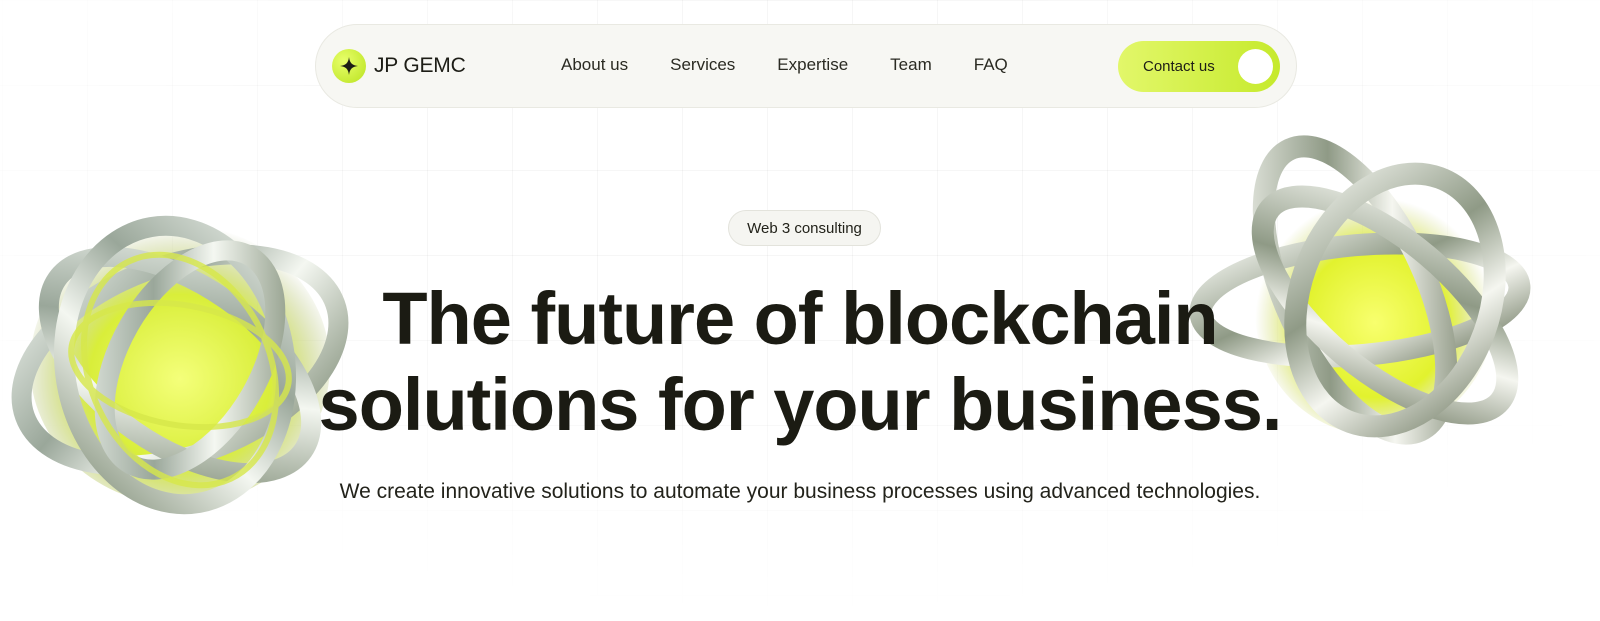 This screenshot has width=1600, height=621. I want to click on hero-headline-line1: The future of blockchain, so click(800, 318).